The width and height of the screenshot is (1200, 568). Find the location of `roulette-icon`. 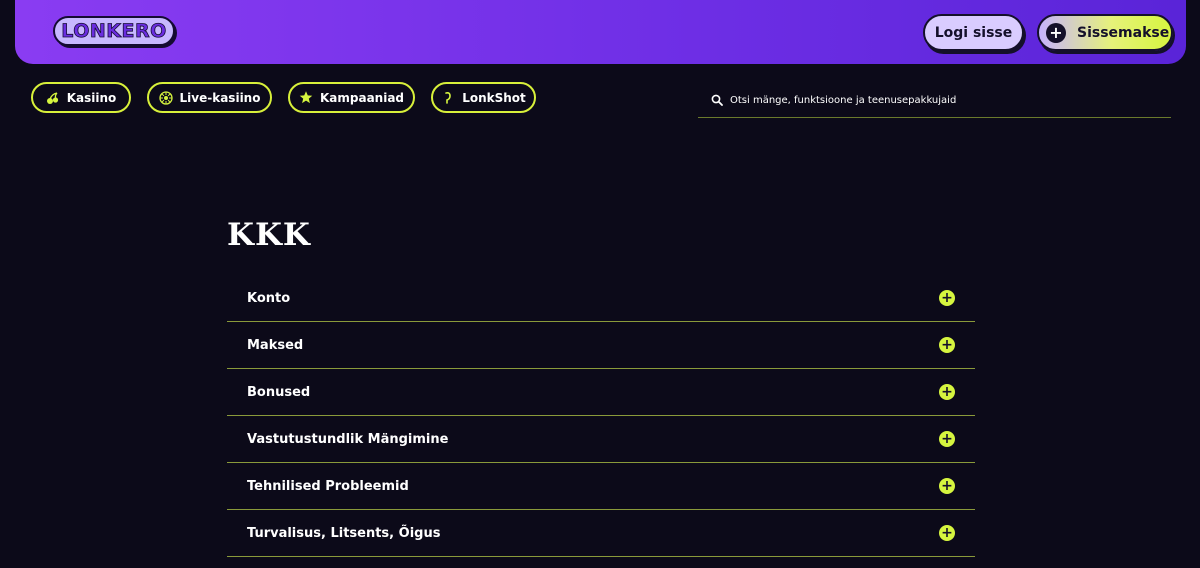

roulette-icon is located at coordinates (165, 97).